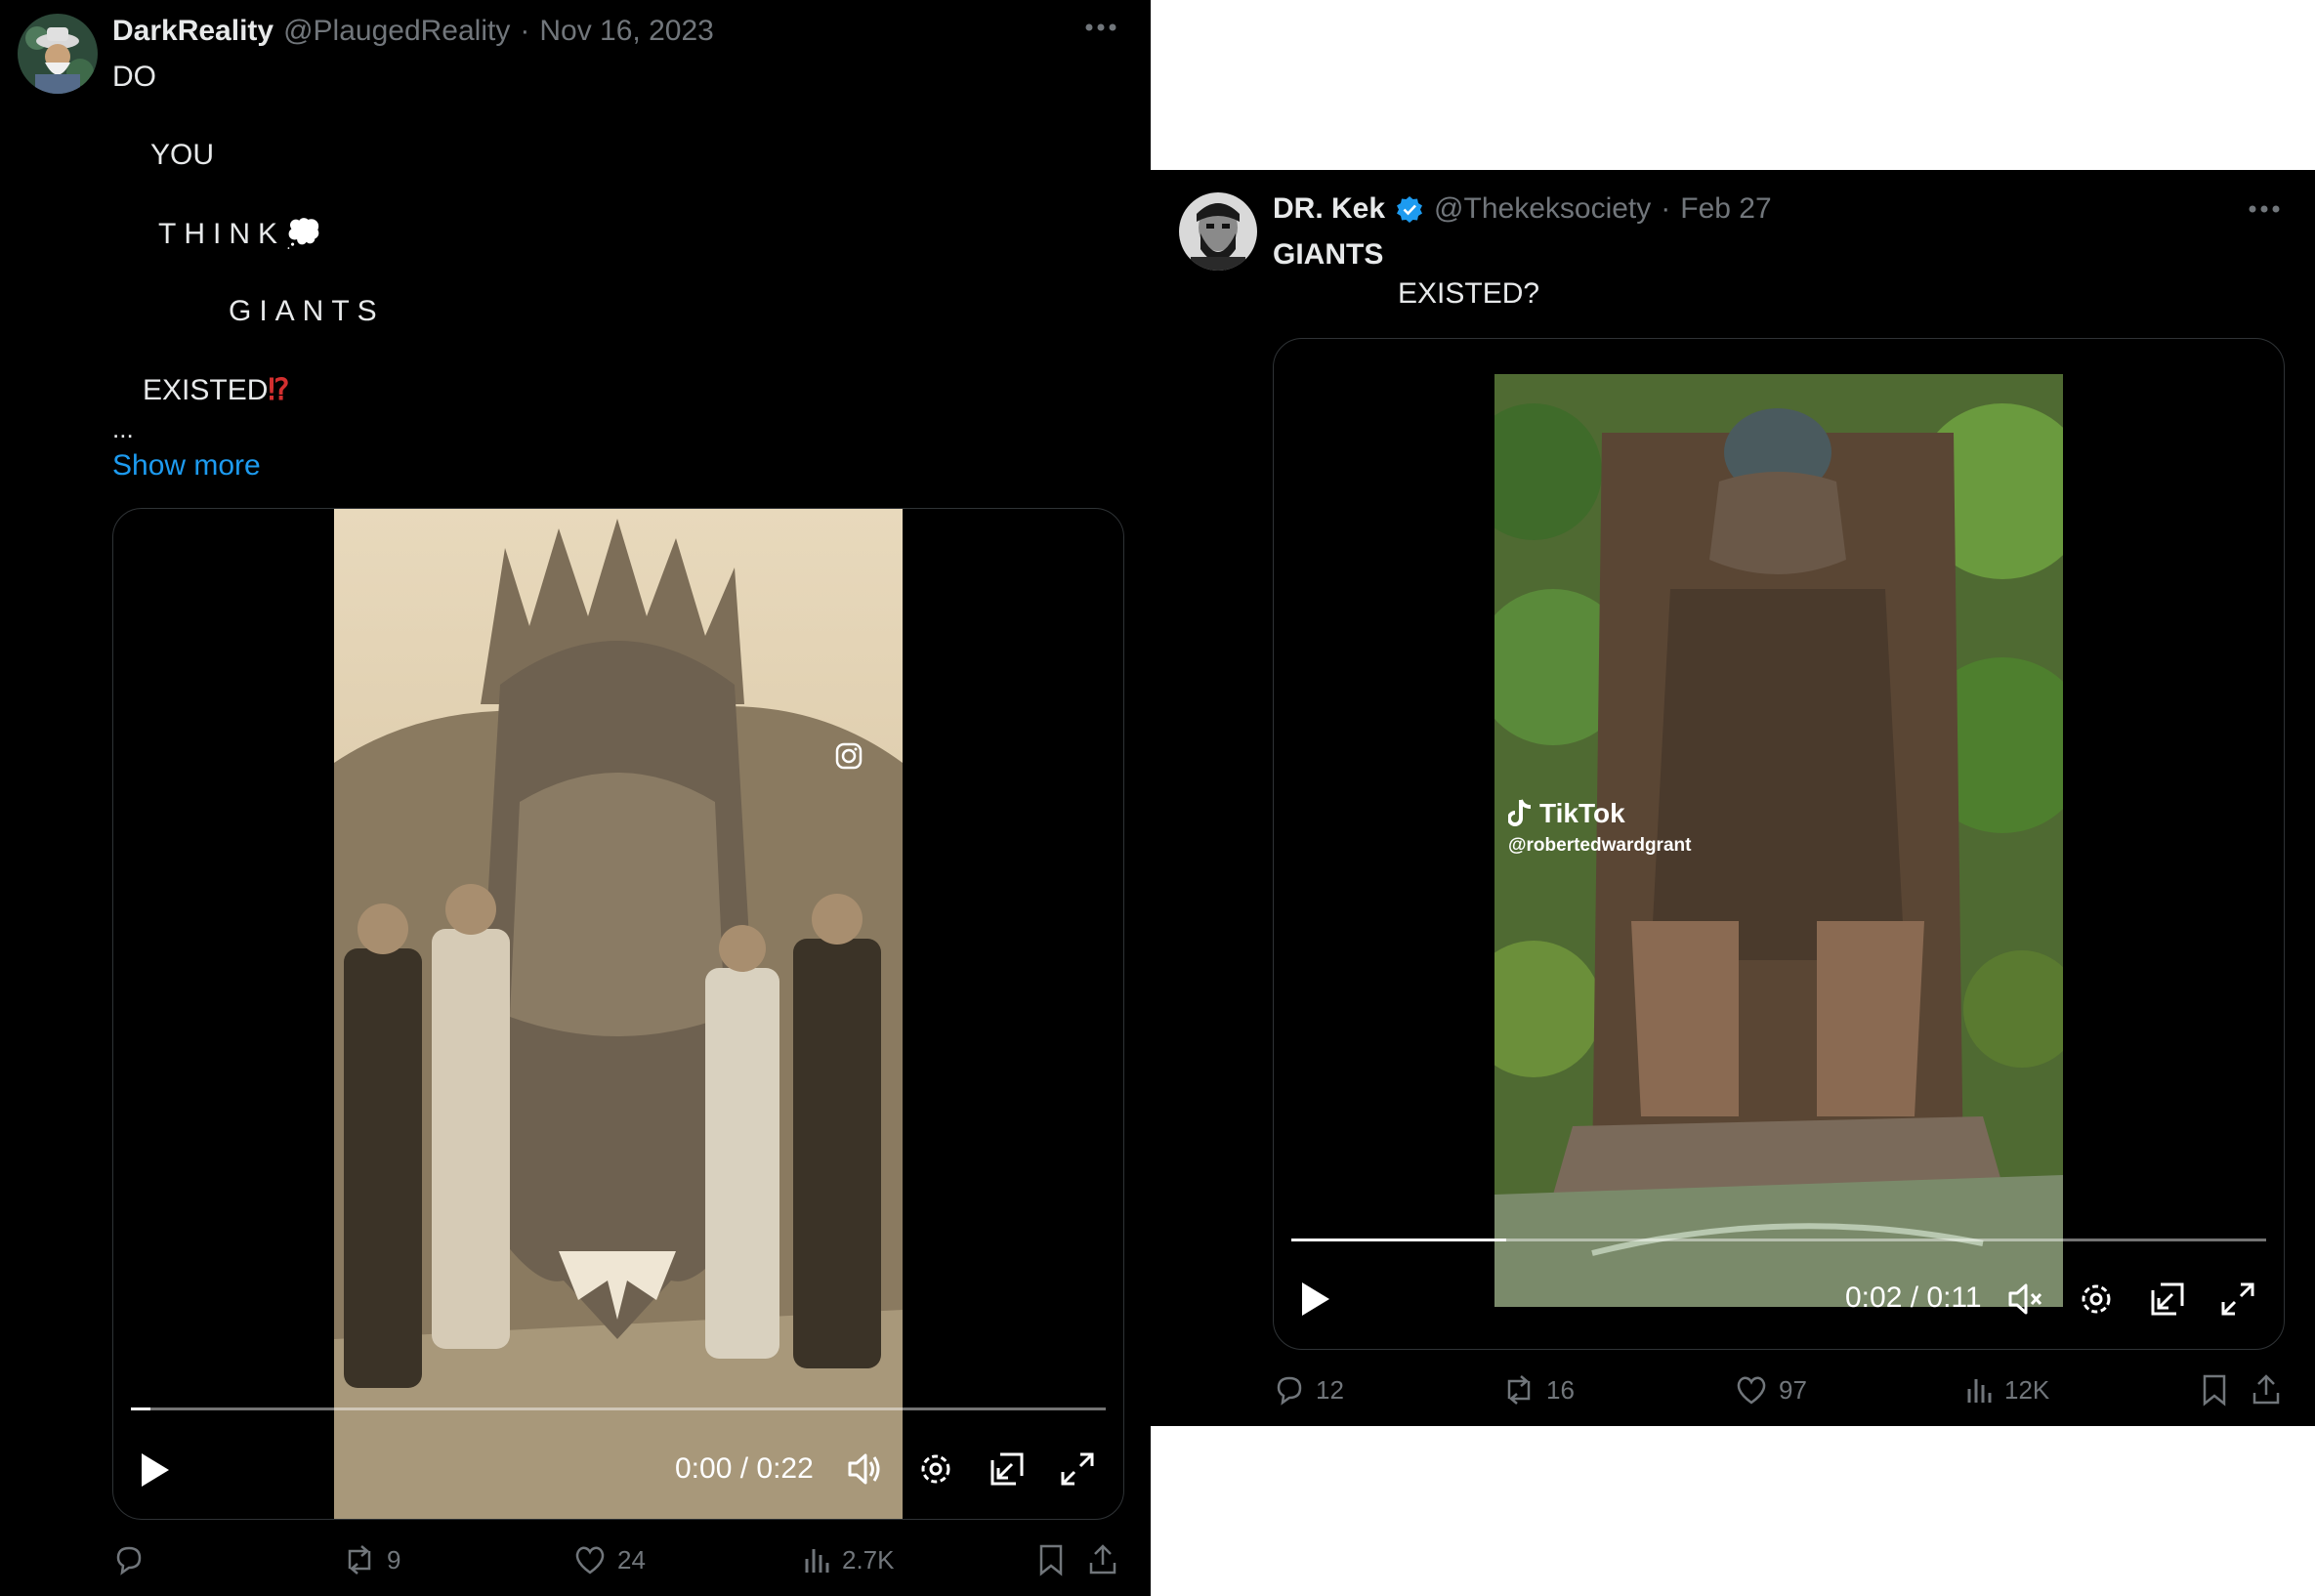 This screenshot has height=1596, width=2315. Describe the element at coordinates (1521, 813) in the screenshot. I see `tiktok-logo-icon` at that location.